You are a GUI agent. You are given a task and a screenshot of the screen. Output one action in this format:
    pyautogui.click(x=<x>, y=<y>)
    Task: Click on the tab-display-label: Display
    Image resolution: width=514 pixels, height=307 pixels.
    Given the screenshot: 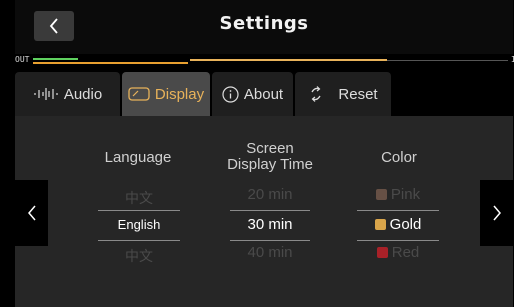 What is the action you would take?
    pyautogui.click(x=179, y=94)
    